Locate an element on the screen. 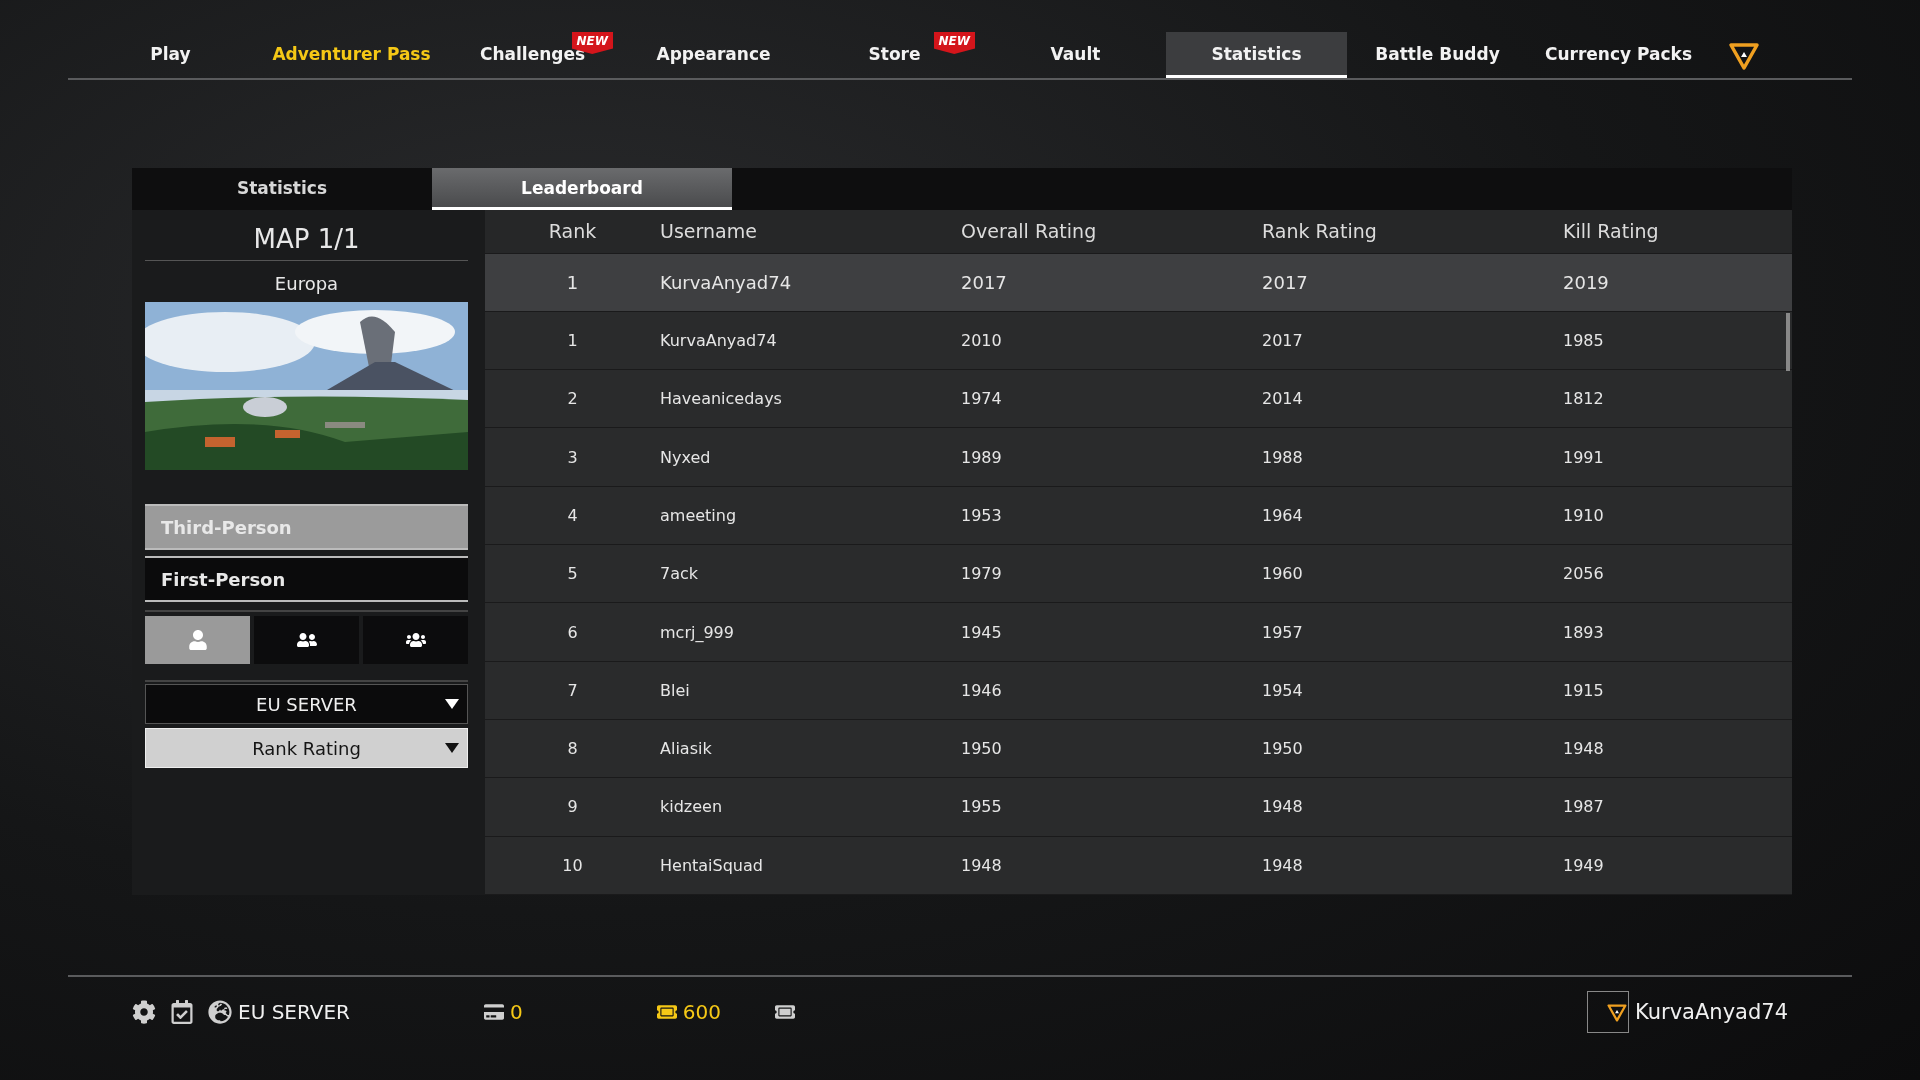 The height and width of the screenshot is (1080, 1920). table-cell-text: 1989 is located at coordinates (982, 457).